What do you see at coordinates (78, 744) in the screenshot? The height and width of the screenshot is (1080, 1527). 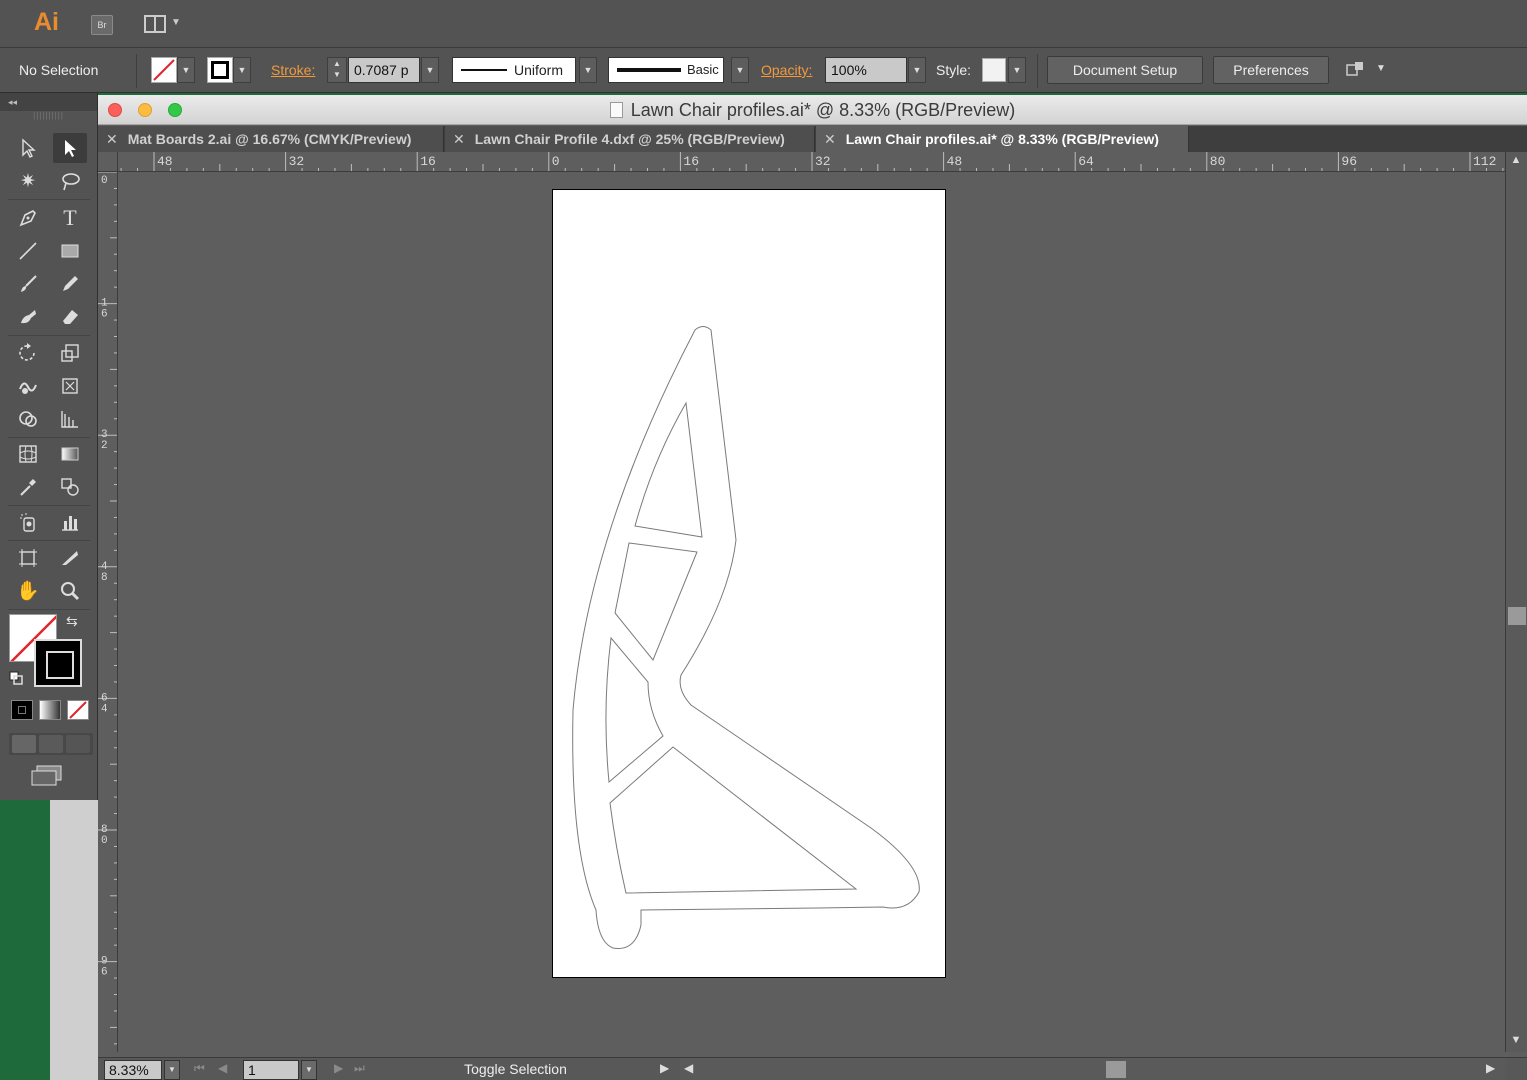 I see `draw-inside-icon` at bounding box center [78, 744].